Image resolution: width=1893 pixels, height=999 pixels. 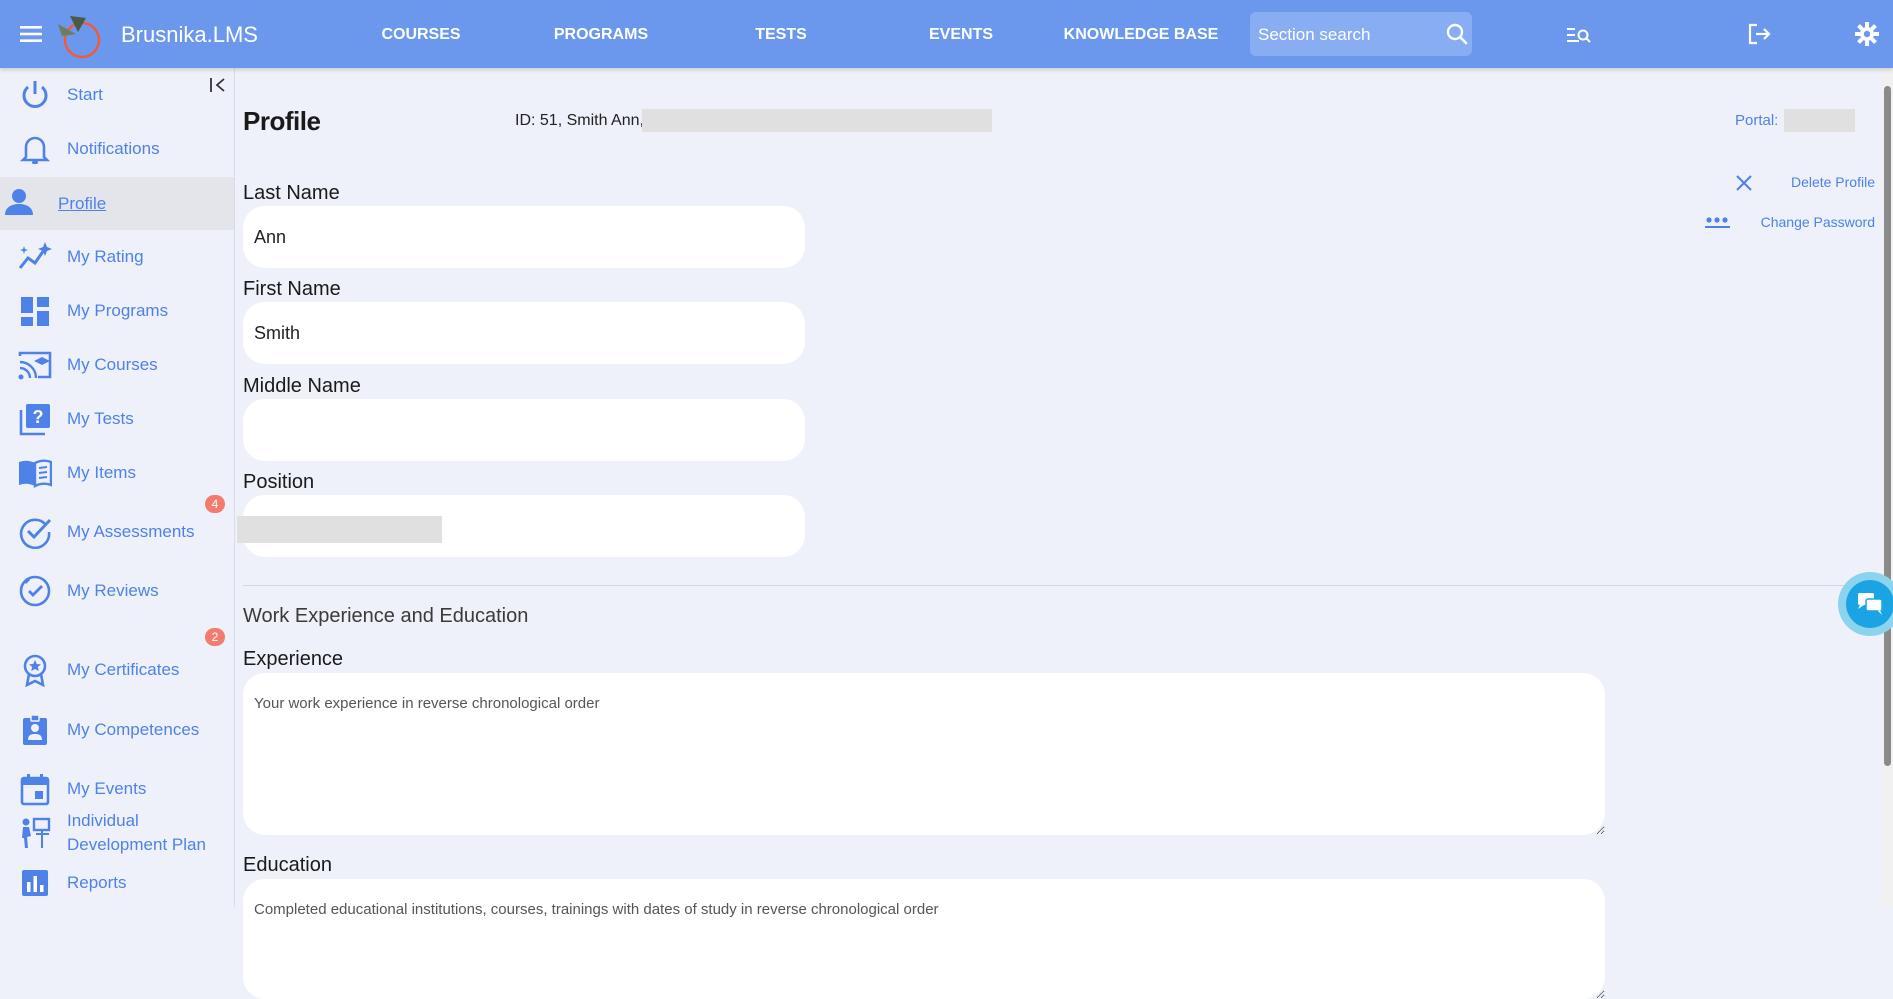 What do you see at coordinates (781, 35) in the screenshot?
I see `nav-tests: TESTS` at bounding box center [781, 35].